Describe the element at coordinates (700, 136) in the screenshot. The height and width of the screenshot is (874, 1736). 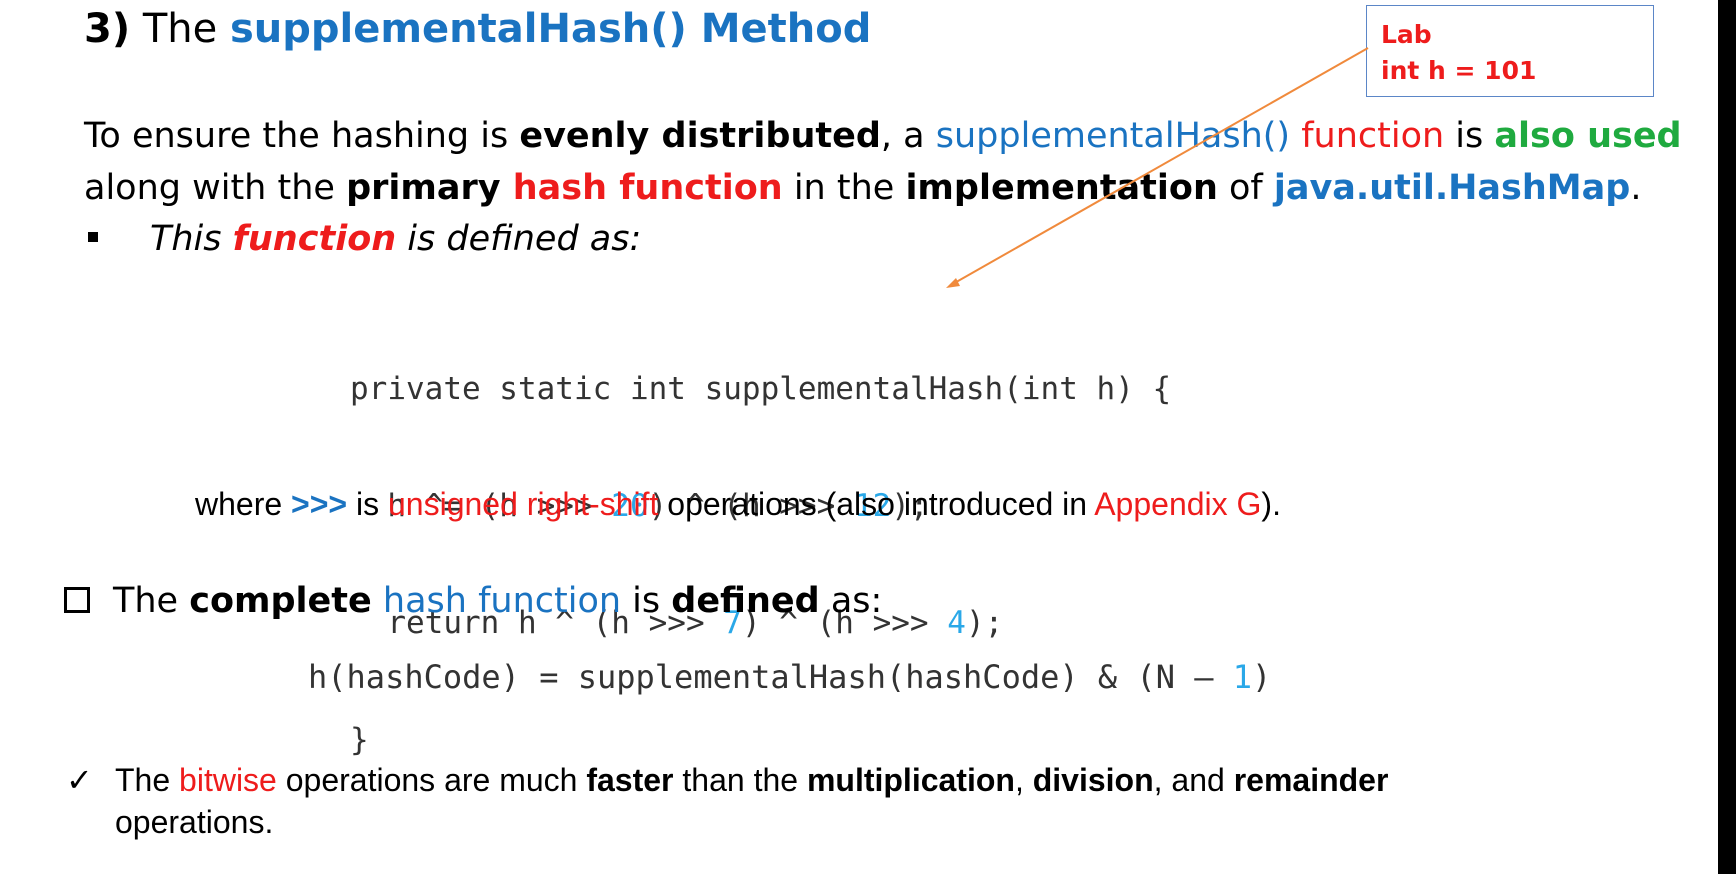
I see `intro-emphasis: evenly distributed` at that location.